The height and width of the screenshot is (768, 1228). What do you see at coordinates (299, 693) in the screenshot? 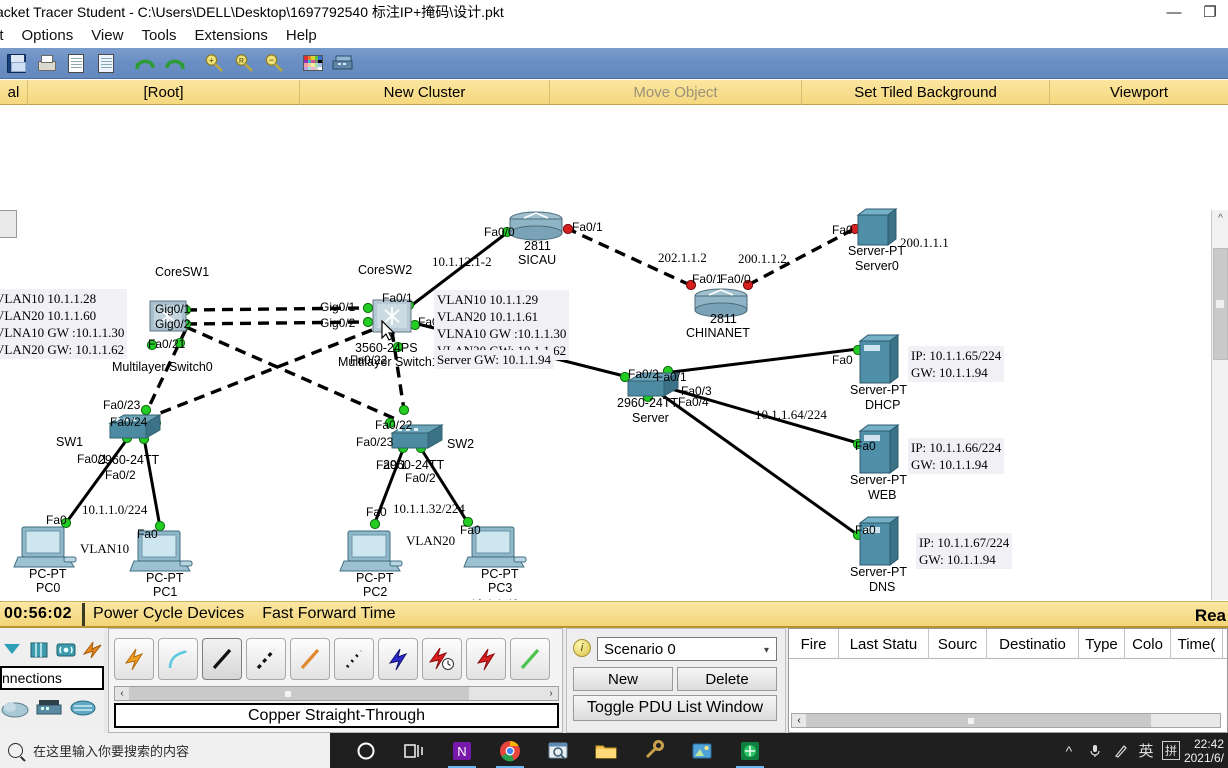
I see `conn-scroll-thumb` at bounding box center [299, 693].